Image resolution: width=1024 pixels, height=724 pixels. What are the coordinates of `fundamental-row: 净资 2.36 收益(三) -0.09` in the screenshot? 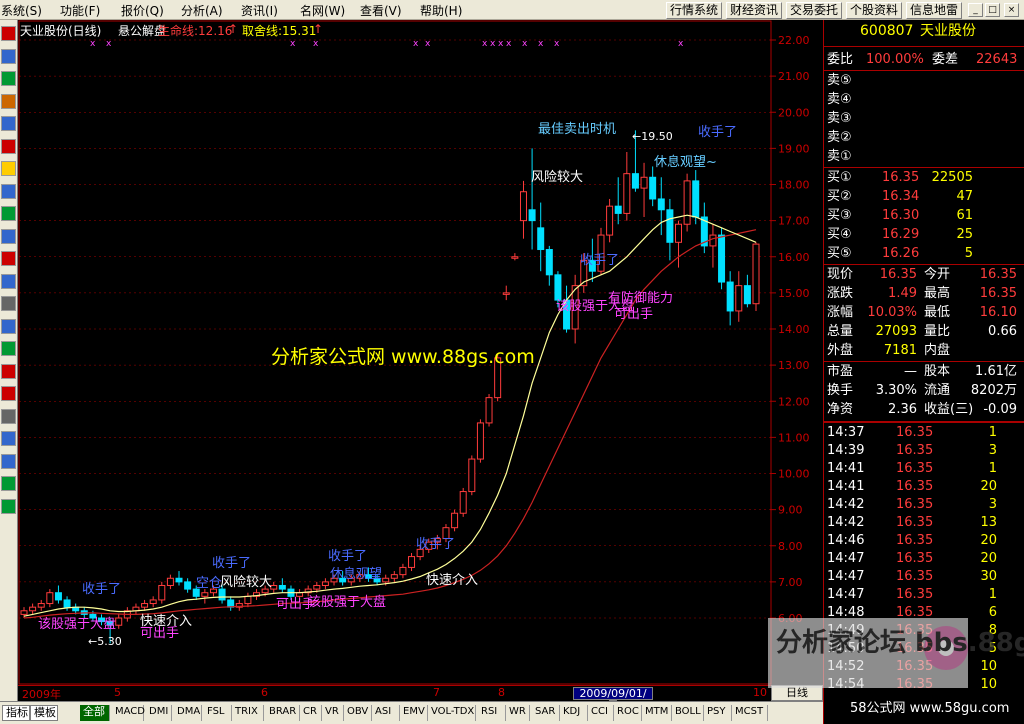 It's located at (924, 410).